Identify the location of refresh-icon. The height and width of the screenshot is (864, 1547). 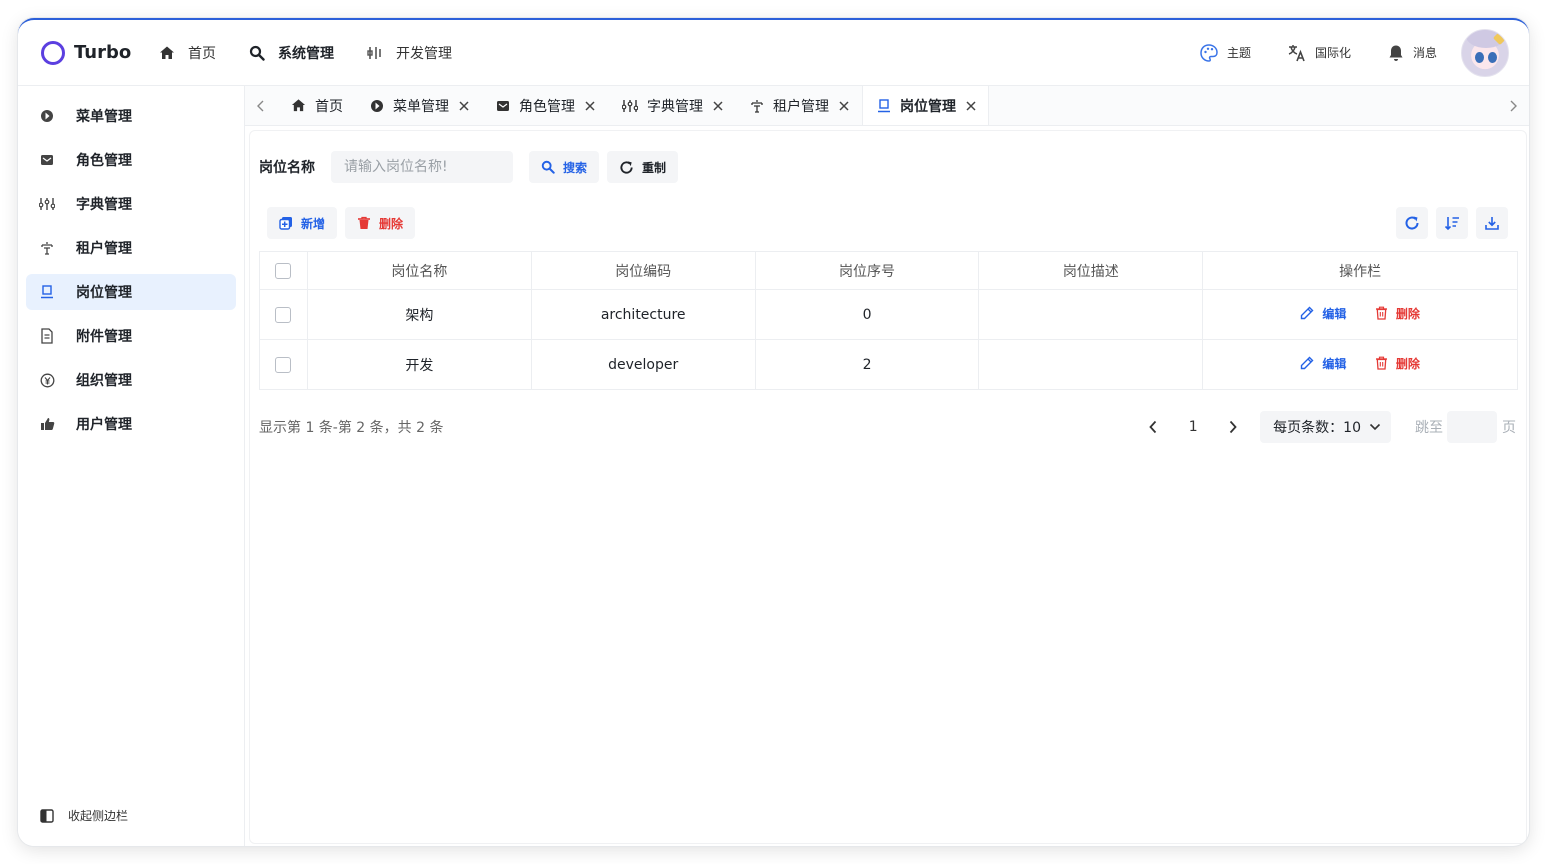
(1412, 223).